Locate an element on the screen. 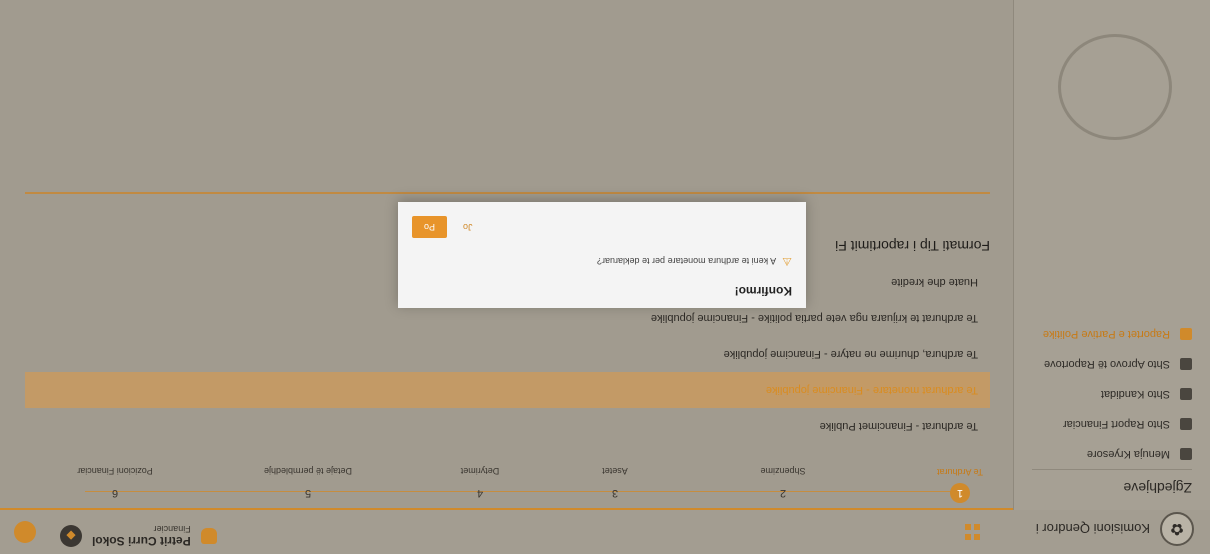 Image resolution: width=1210 pixels, height=554 pixels. sidebar-item-add-candidate: Shto Kandidat is located at coordinates (1112, 394).